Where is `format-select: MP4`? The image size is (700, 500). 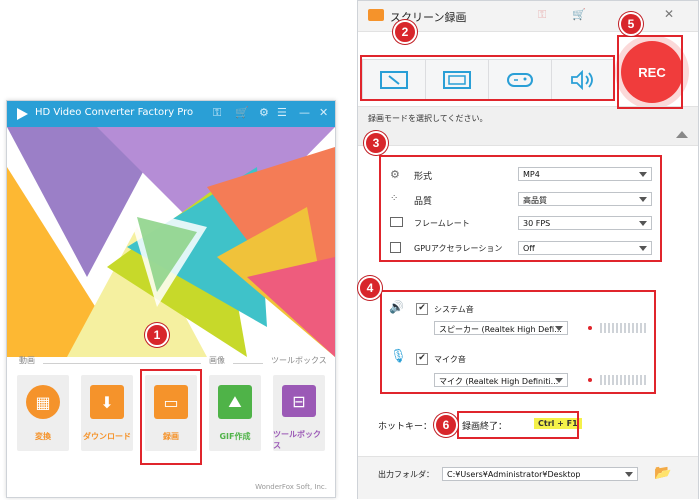 format-select: MP4 is located at coordinates (585, 174).